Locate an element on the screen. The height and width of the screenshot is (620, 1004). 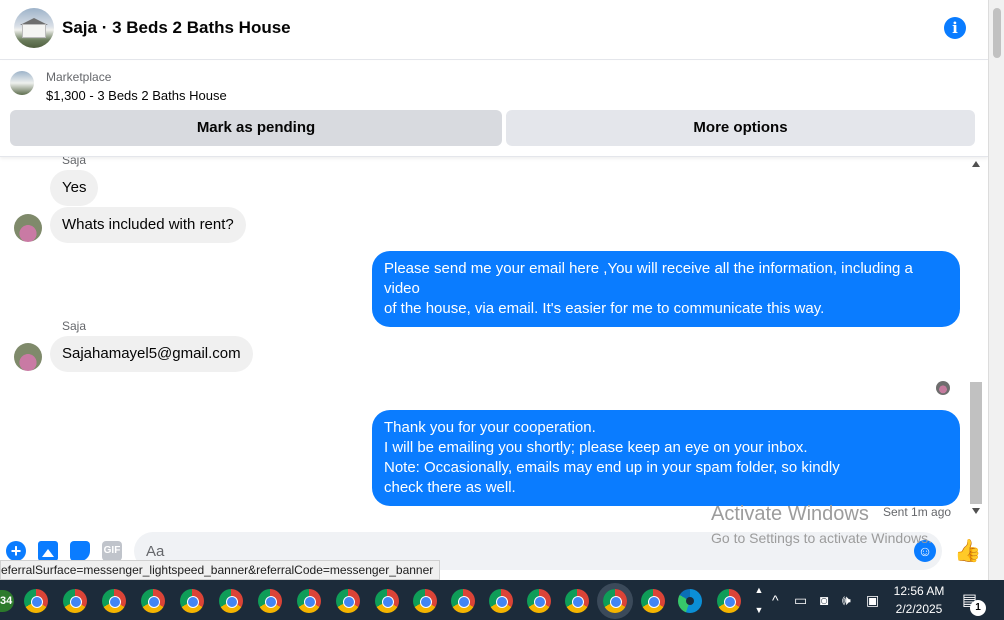
scroll-up-arrow-icon is located at coordinates (976, 164).